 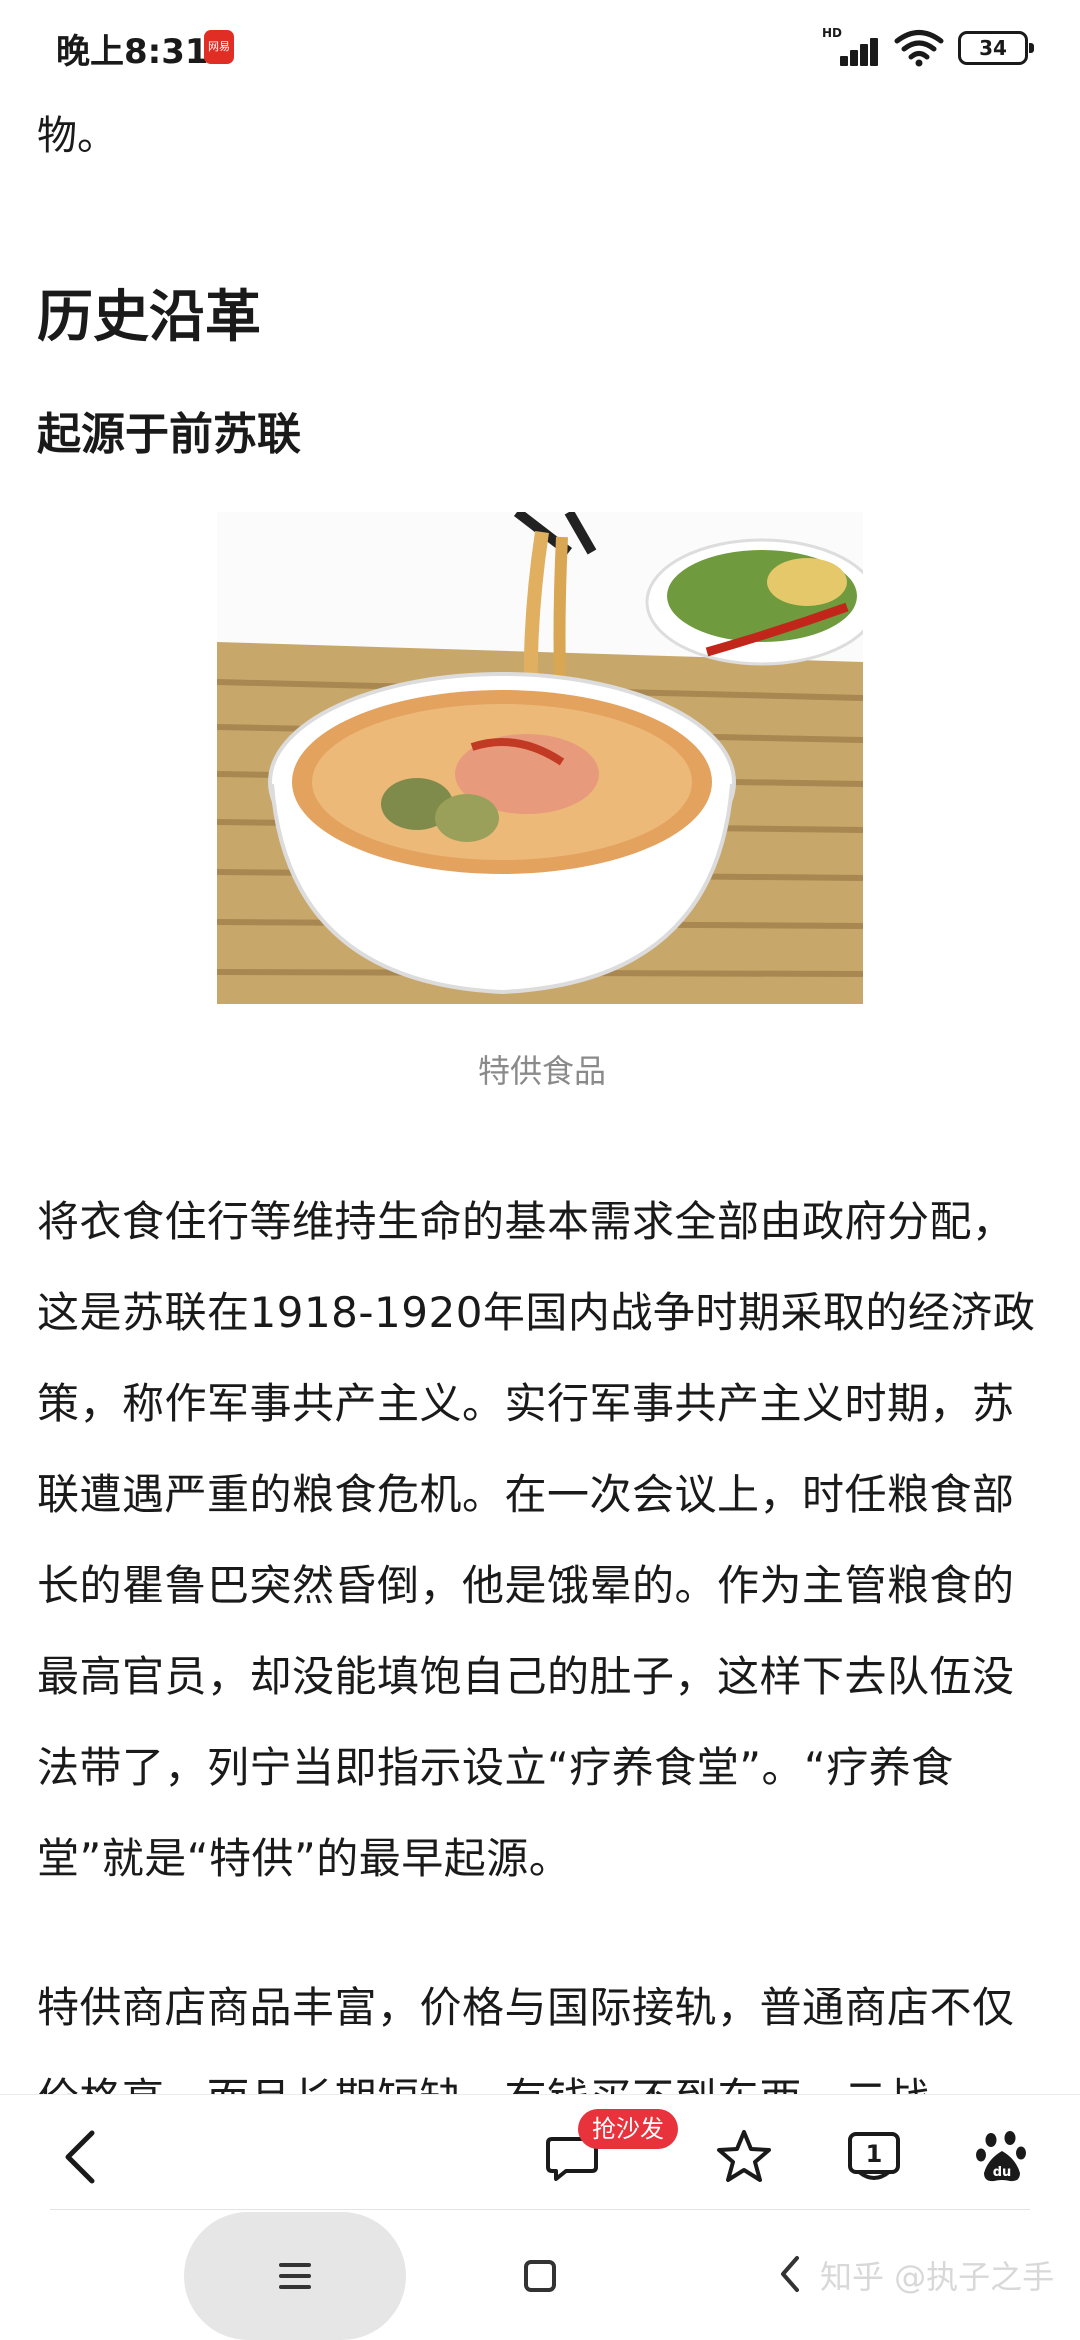 I want to click on section-title: 历史沿革, so click(x=149, y=317).